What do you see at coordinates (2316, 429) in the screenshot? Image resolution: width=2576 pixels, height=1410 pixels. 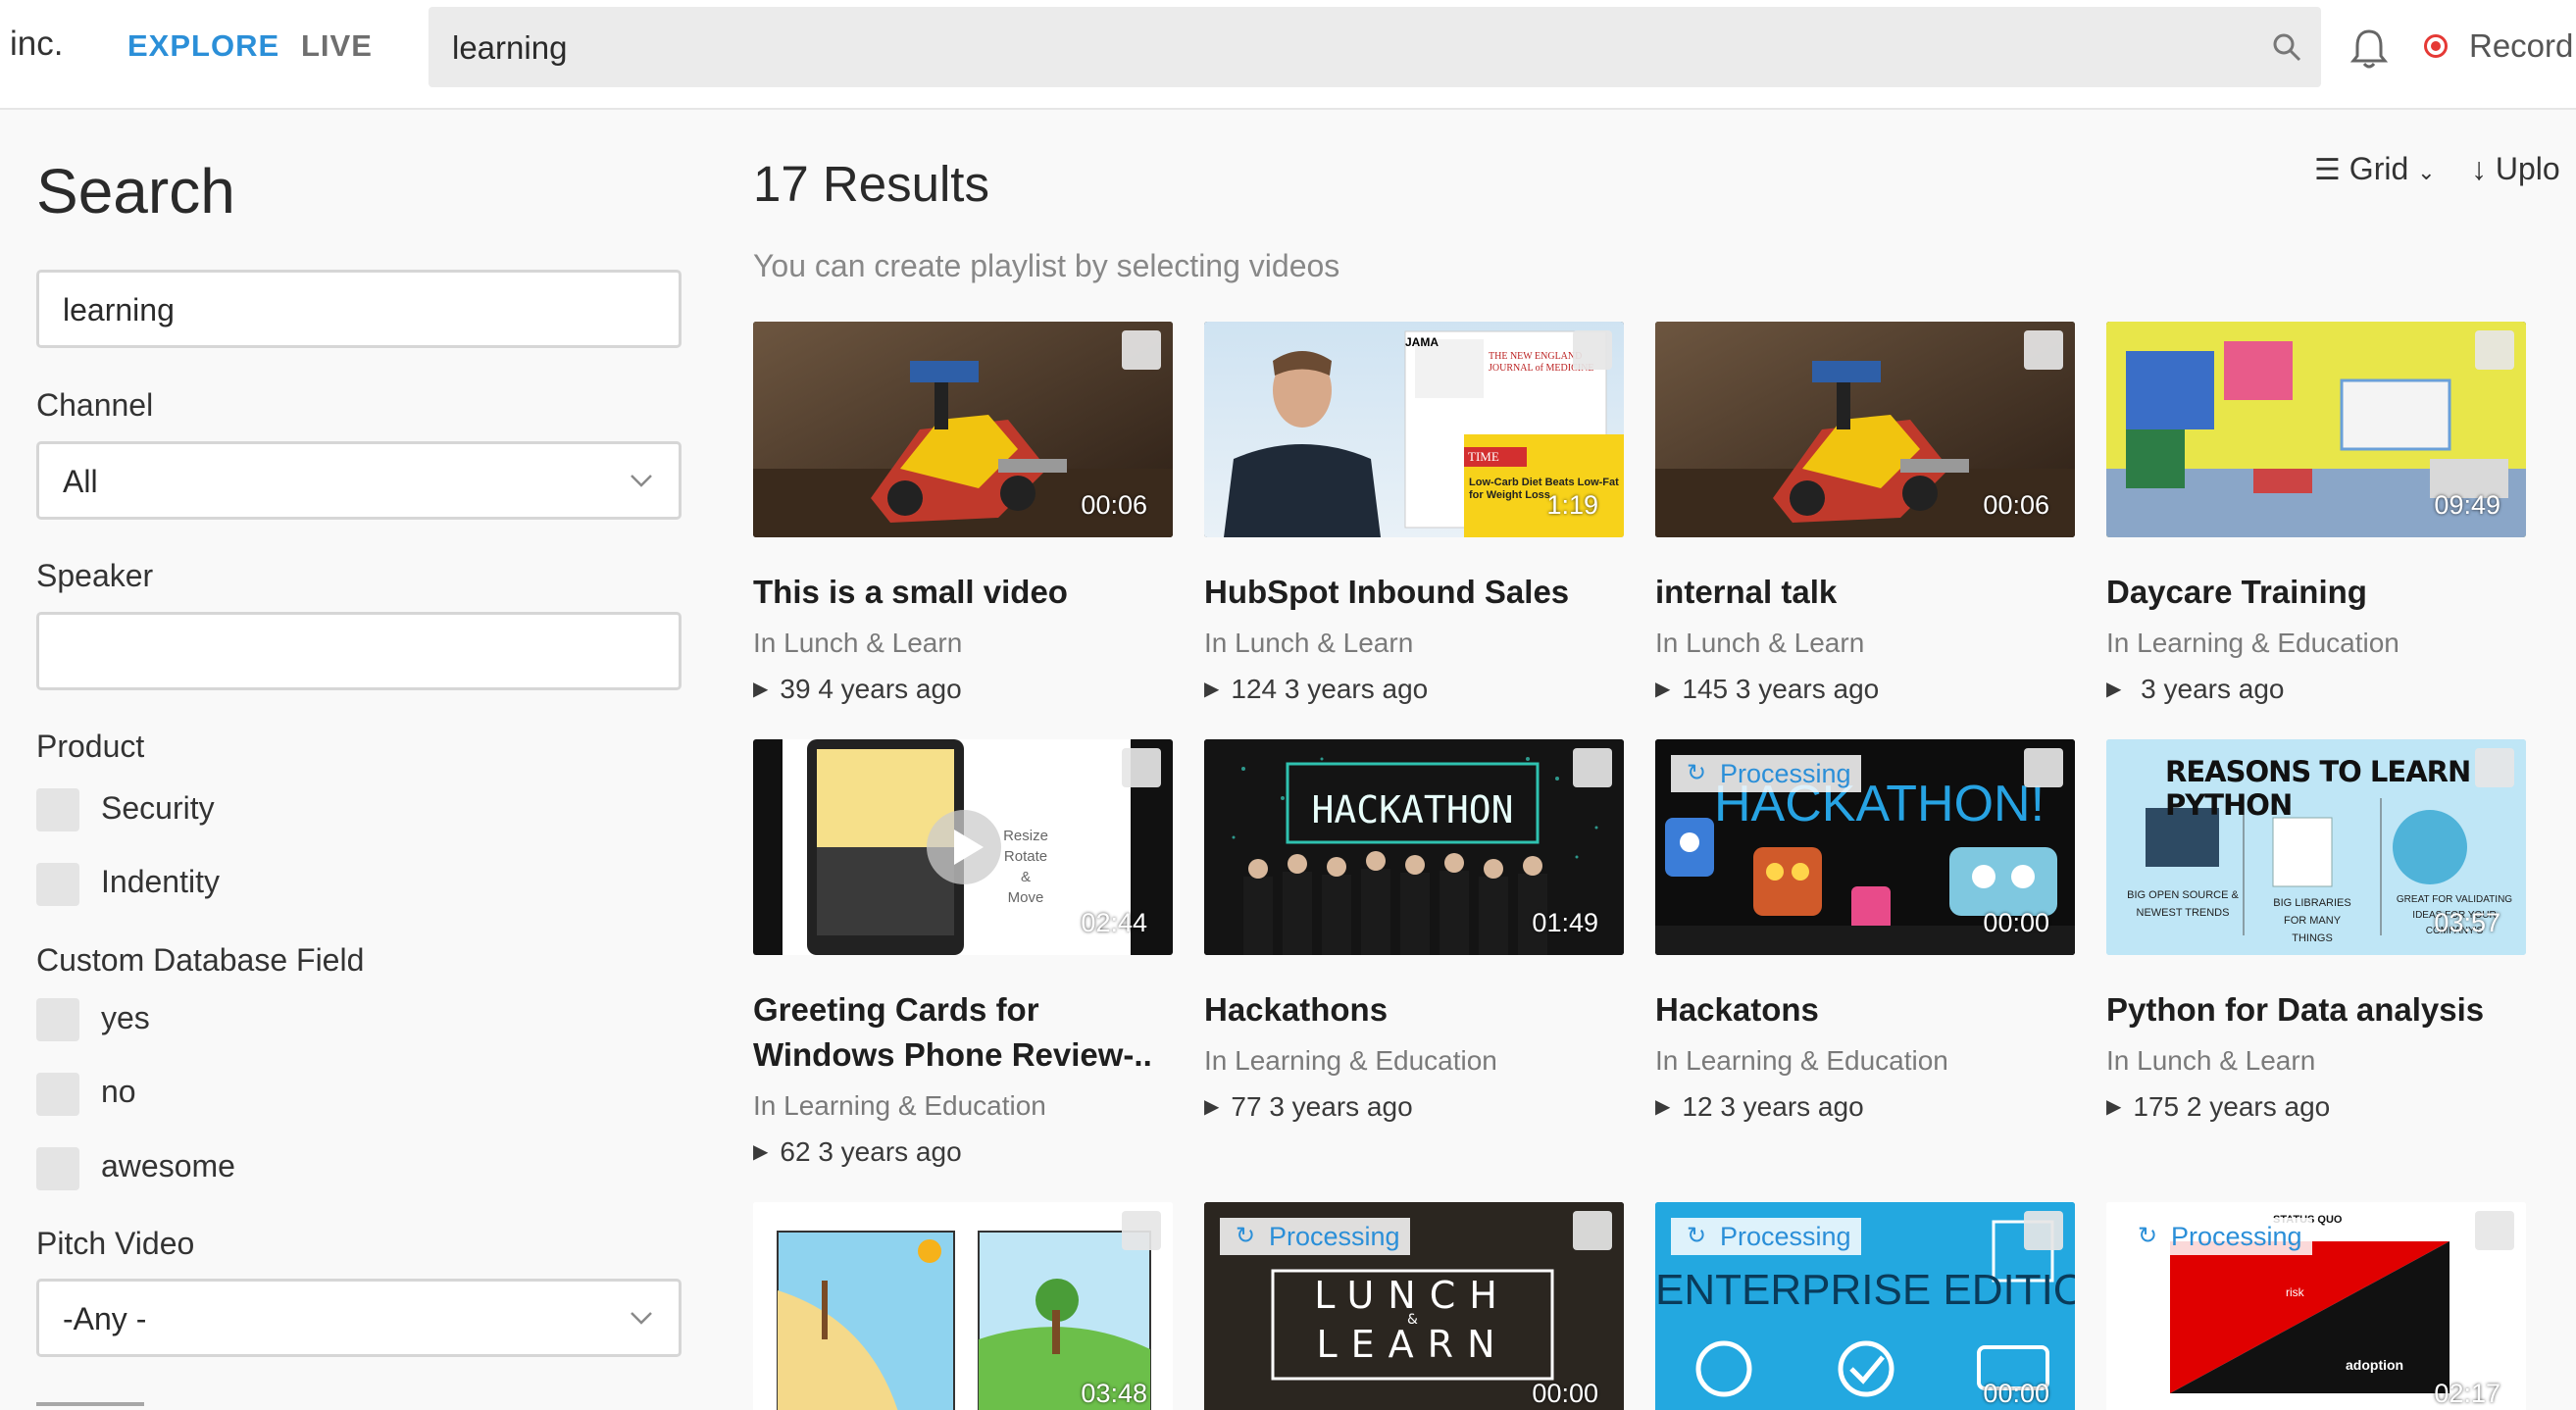 I see `video-thumbnail: 09:49` at bounding box center [2316, 429].